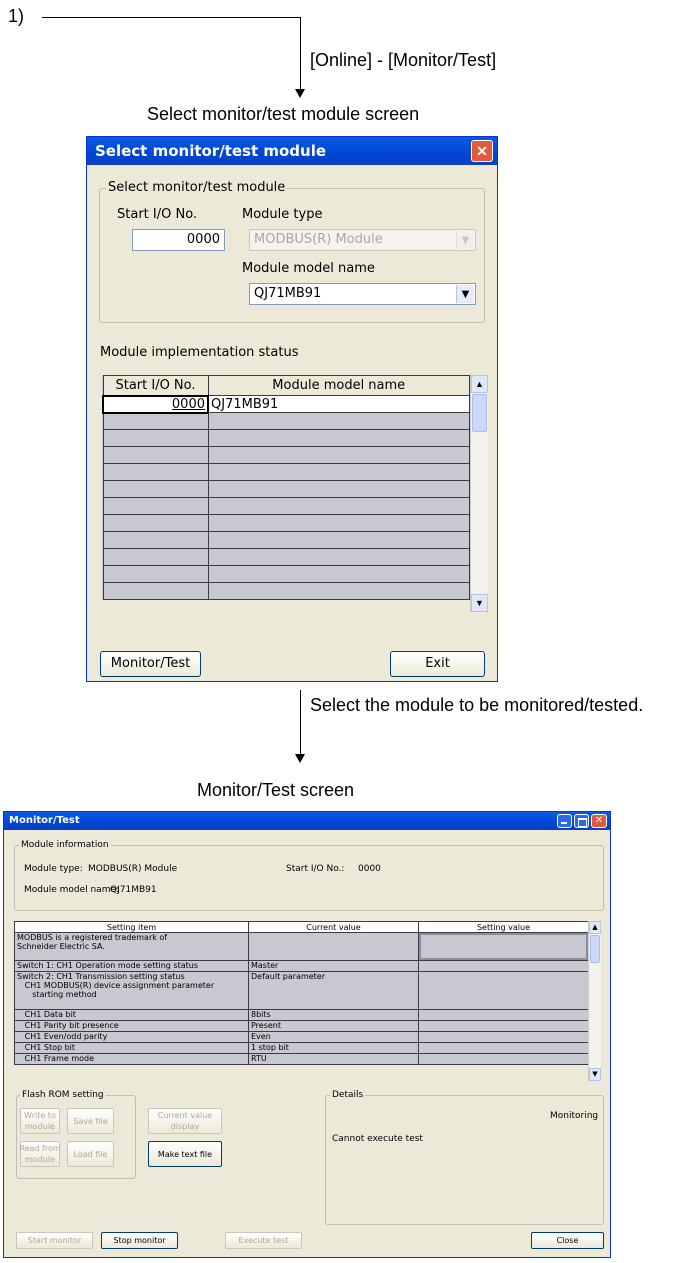 Image resolution: width=696 pixels, height=1263 pixels. What do you see at coordinates (131, 1026) in the screenshot?
I see `setting-item: CH1 Parity bit presence` at bounding box center [131, 1026].